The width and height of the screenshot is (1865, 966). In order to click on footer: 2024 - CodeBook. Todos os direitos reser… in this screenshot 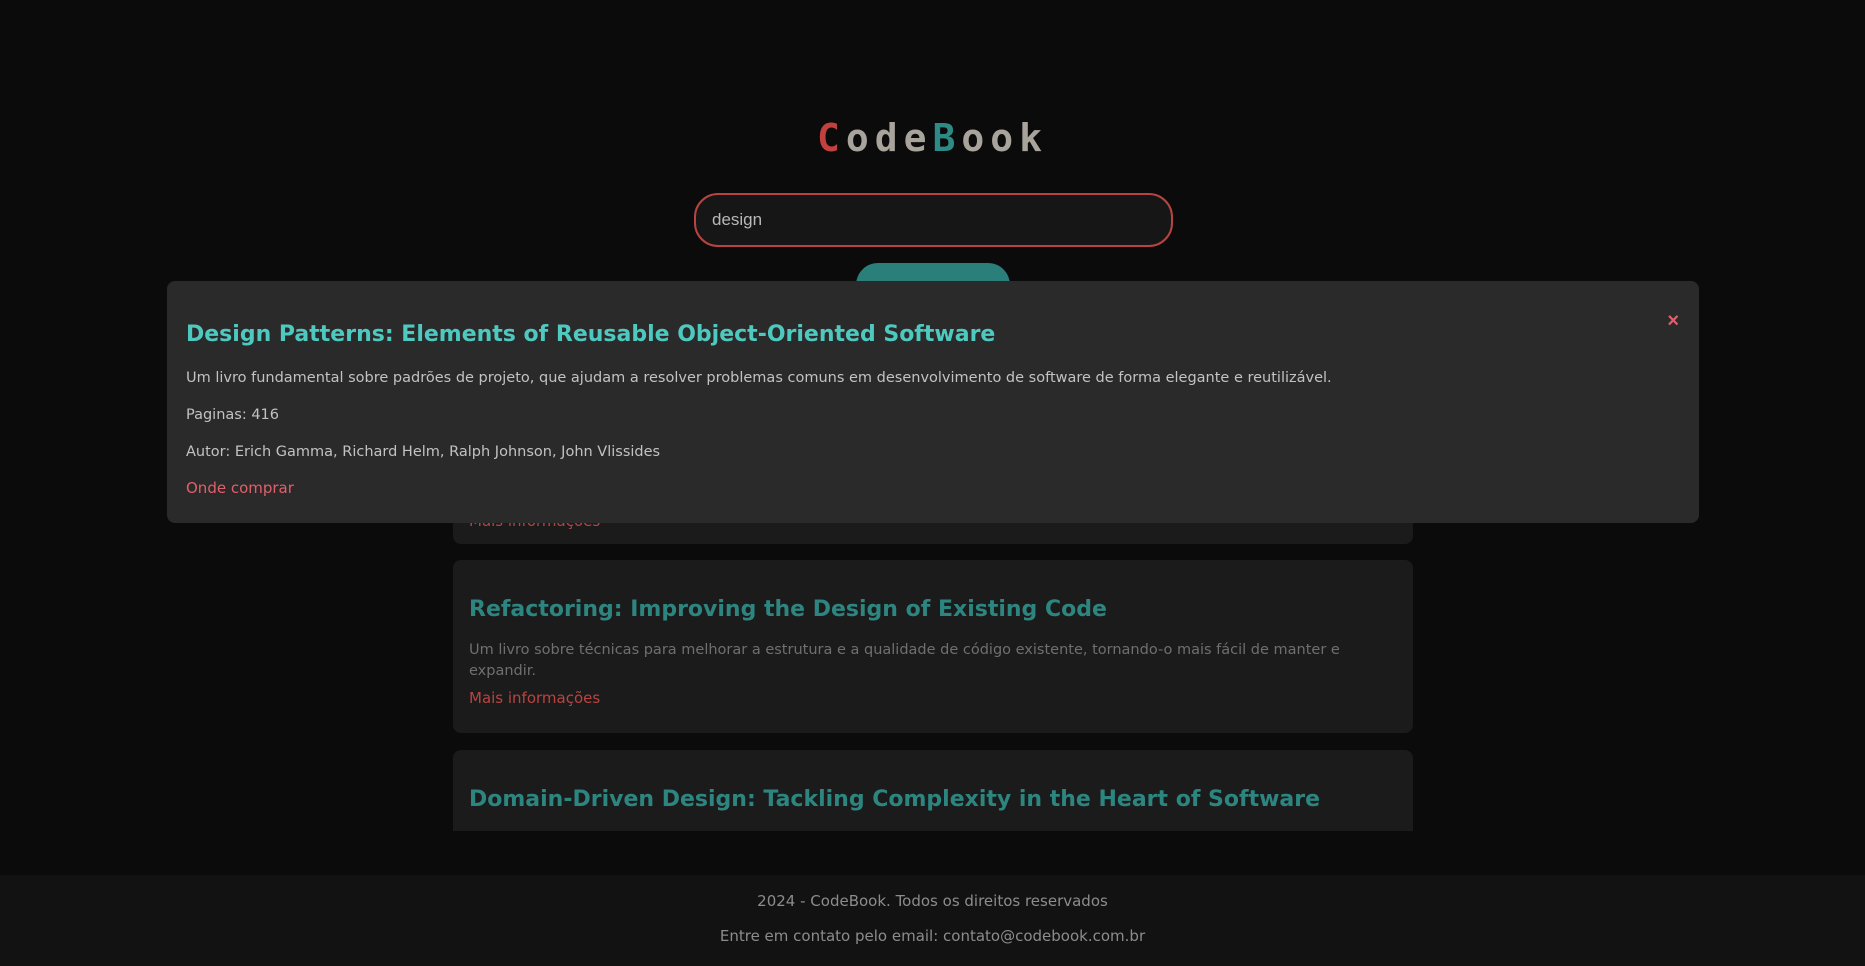, I will do `click(932, 920)`.